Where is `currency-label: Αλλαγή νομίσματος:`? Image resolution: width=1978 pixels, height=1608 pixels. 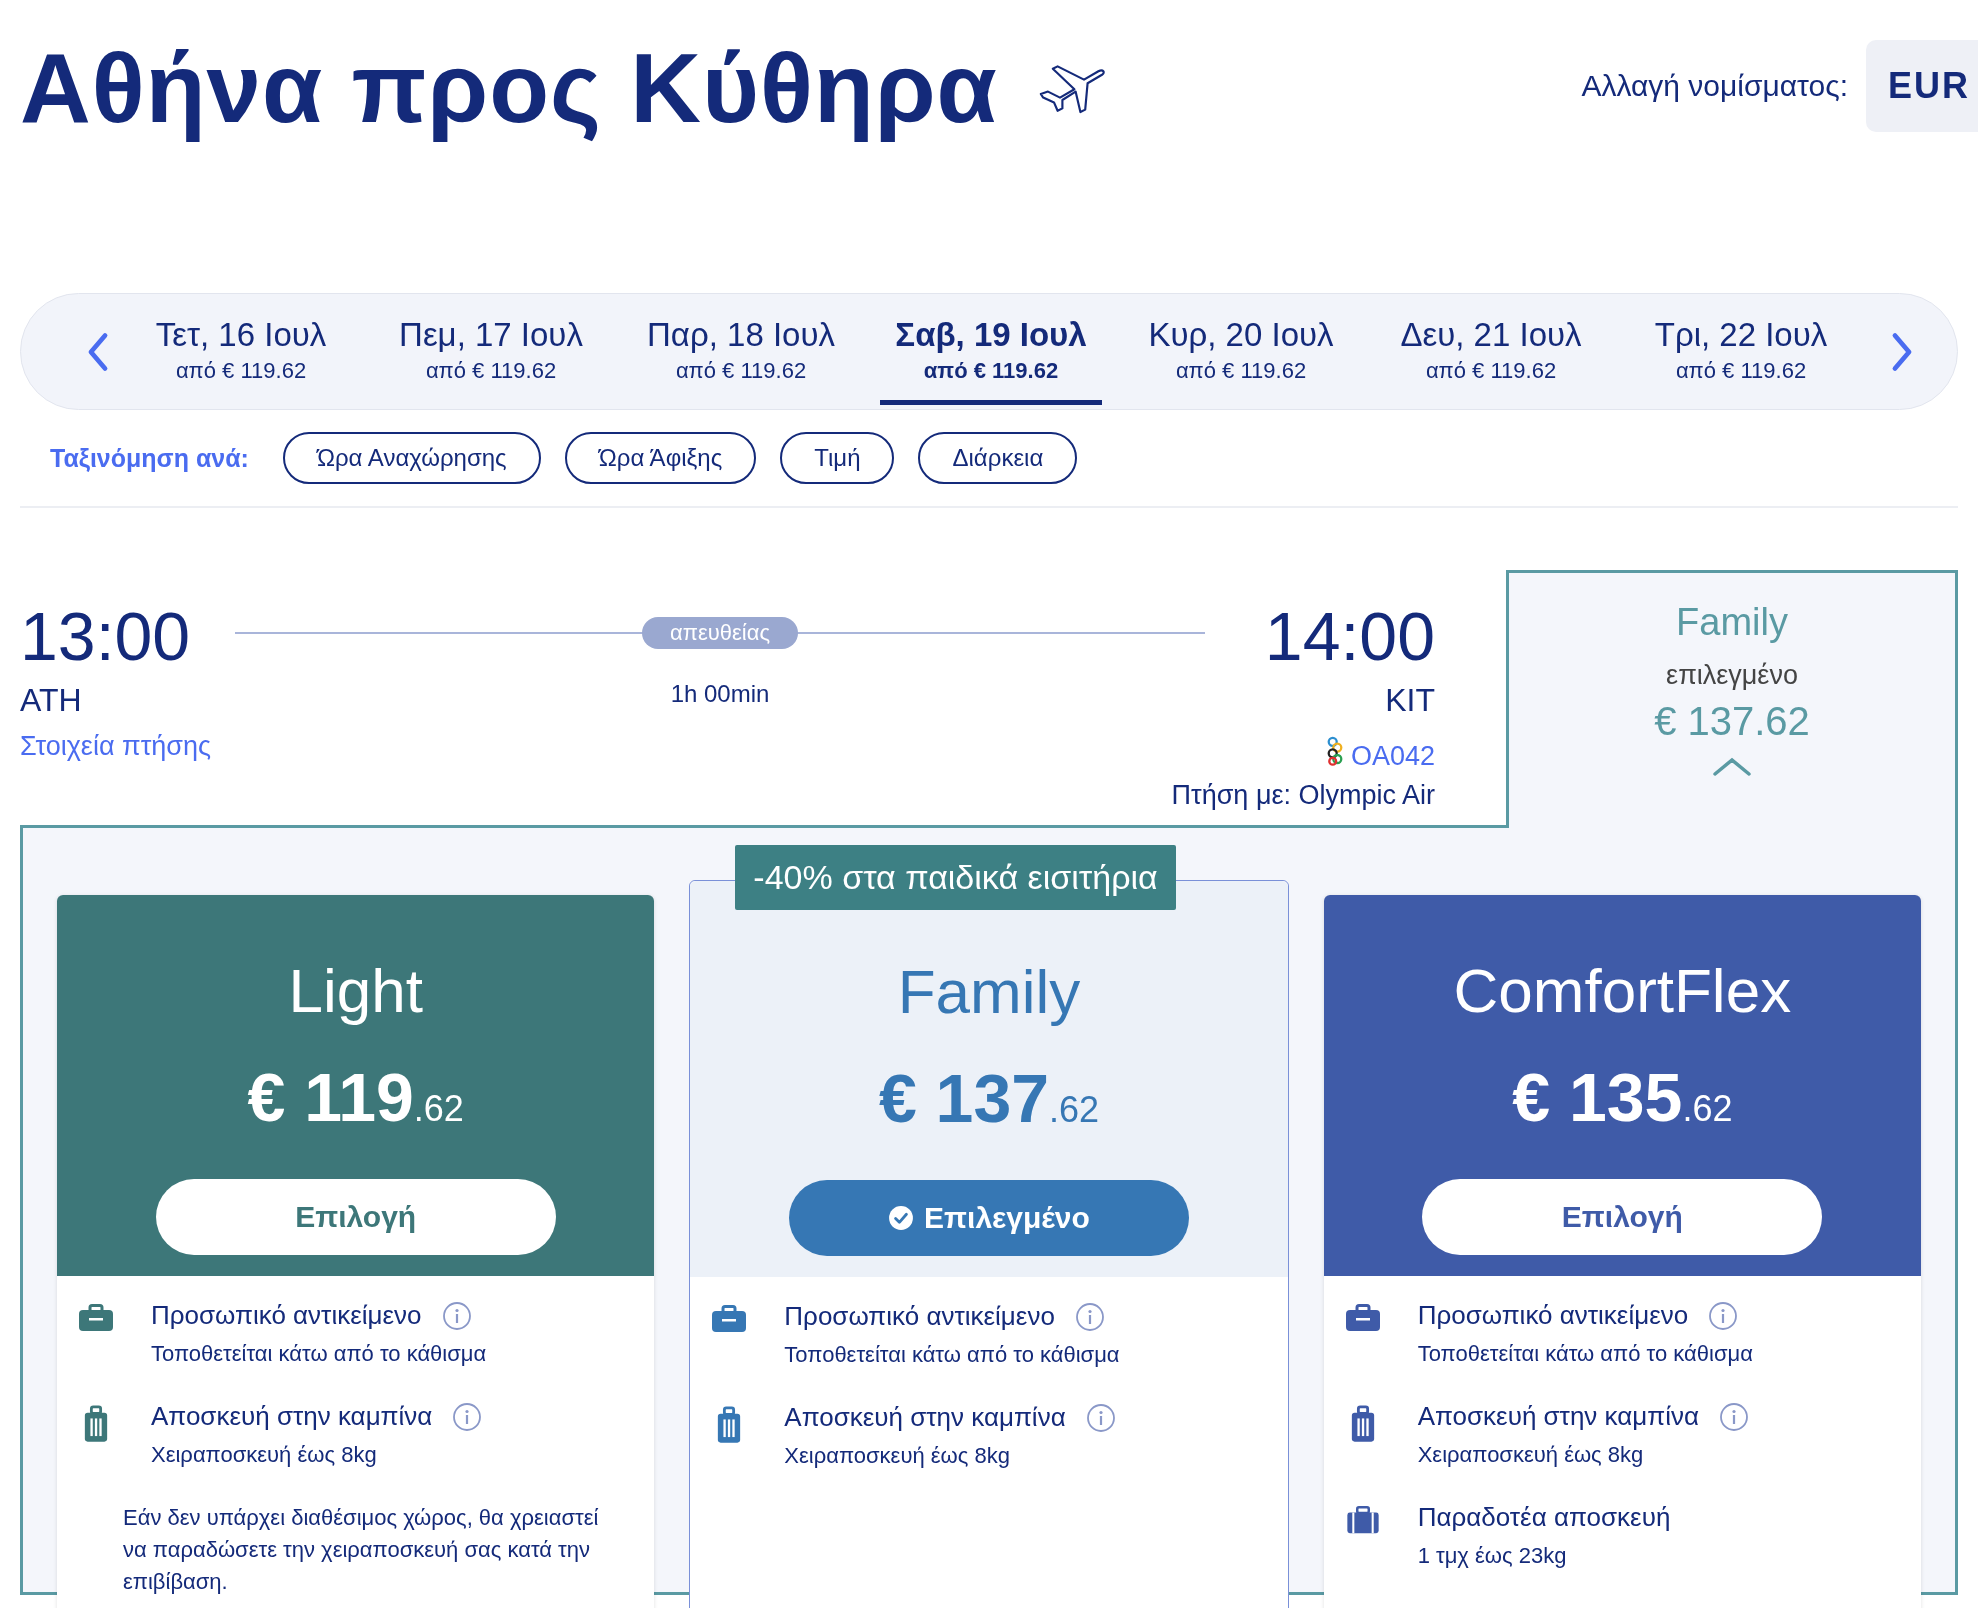
currency-label: Αλλαγή νομίσματος: is located at coordinates (1714, 86).